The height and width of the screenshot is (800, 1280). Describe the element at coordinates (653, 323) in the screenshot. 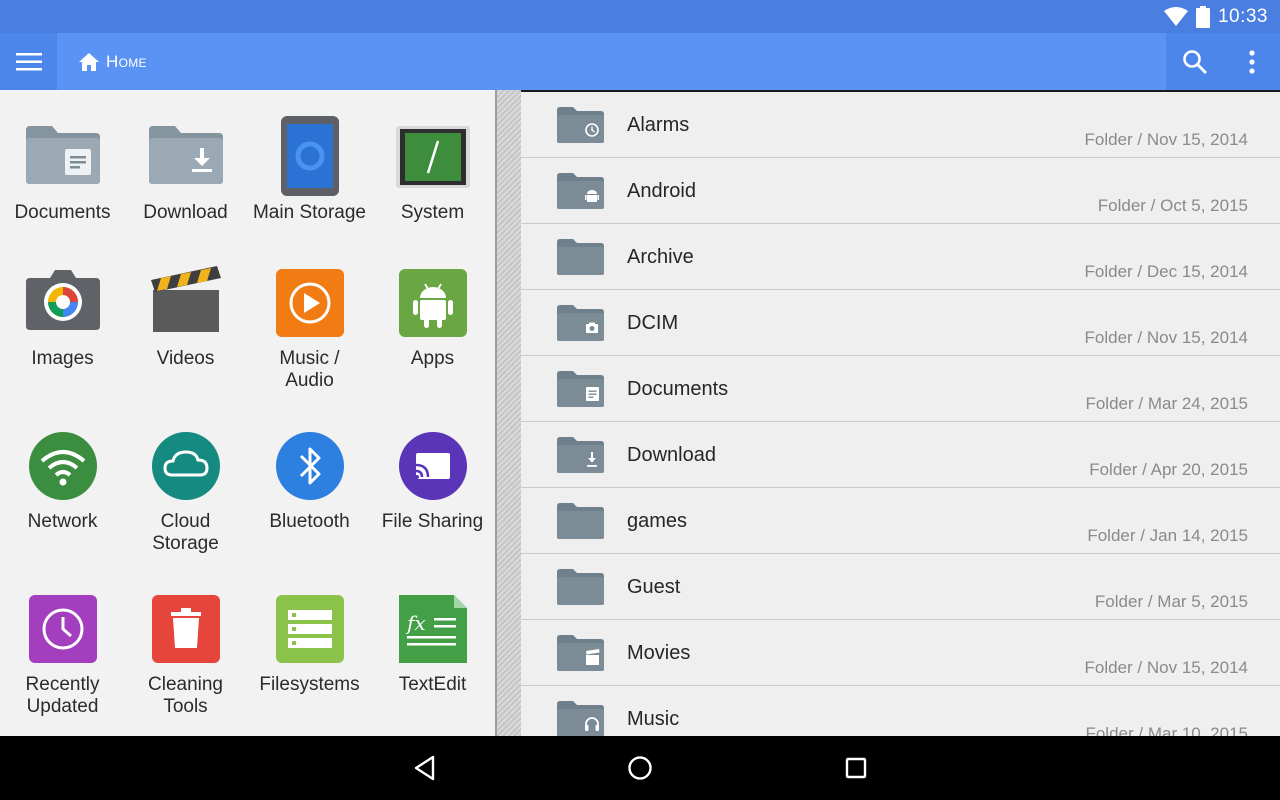

I see `folder-name: DCIM` at that location.